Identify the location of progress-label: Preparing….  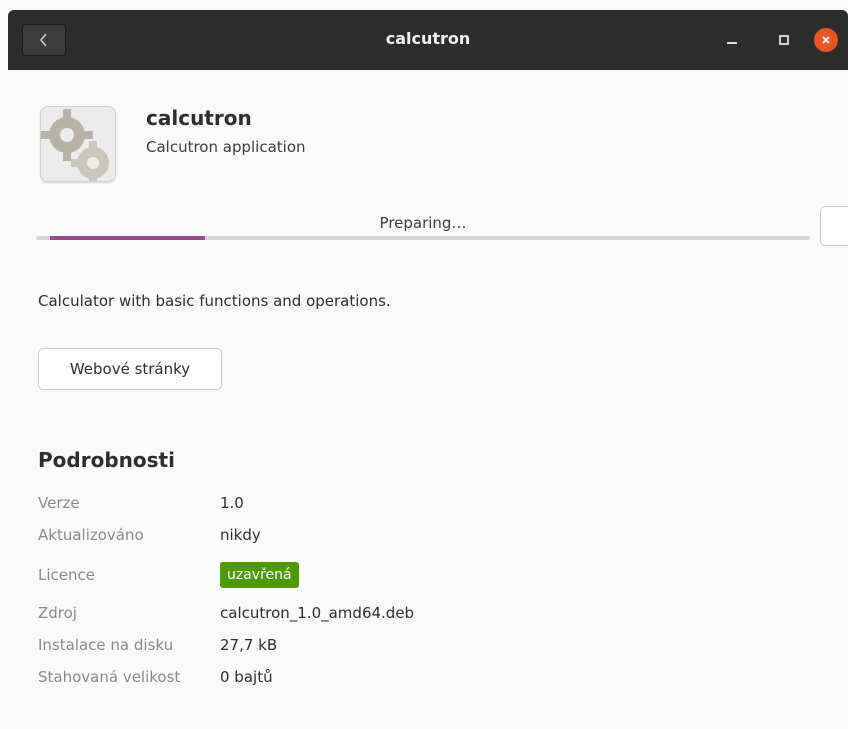
(423, 223).